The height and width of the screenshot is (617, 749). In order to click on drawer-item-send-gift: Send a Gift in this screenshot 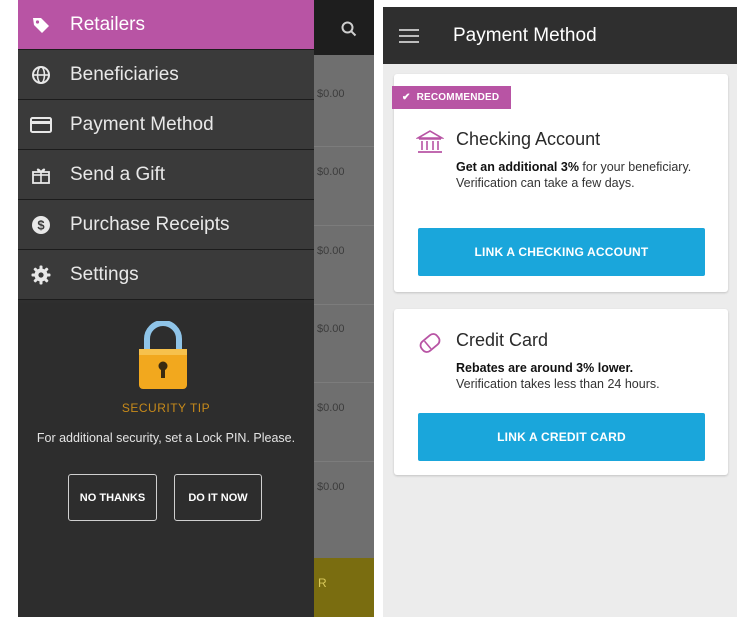, I will do `click(166, 175)`.